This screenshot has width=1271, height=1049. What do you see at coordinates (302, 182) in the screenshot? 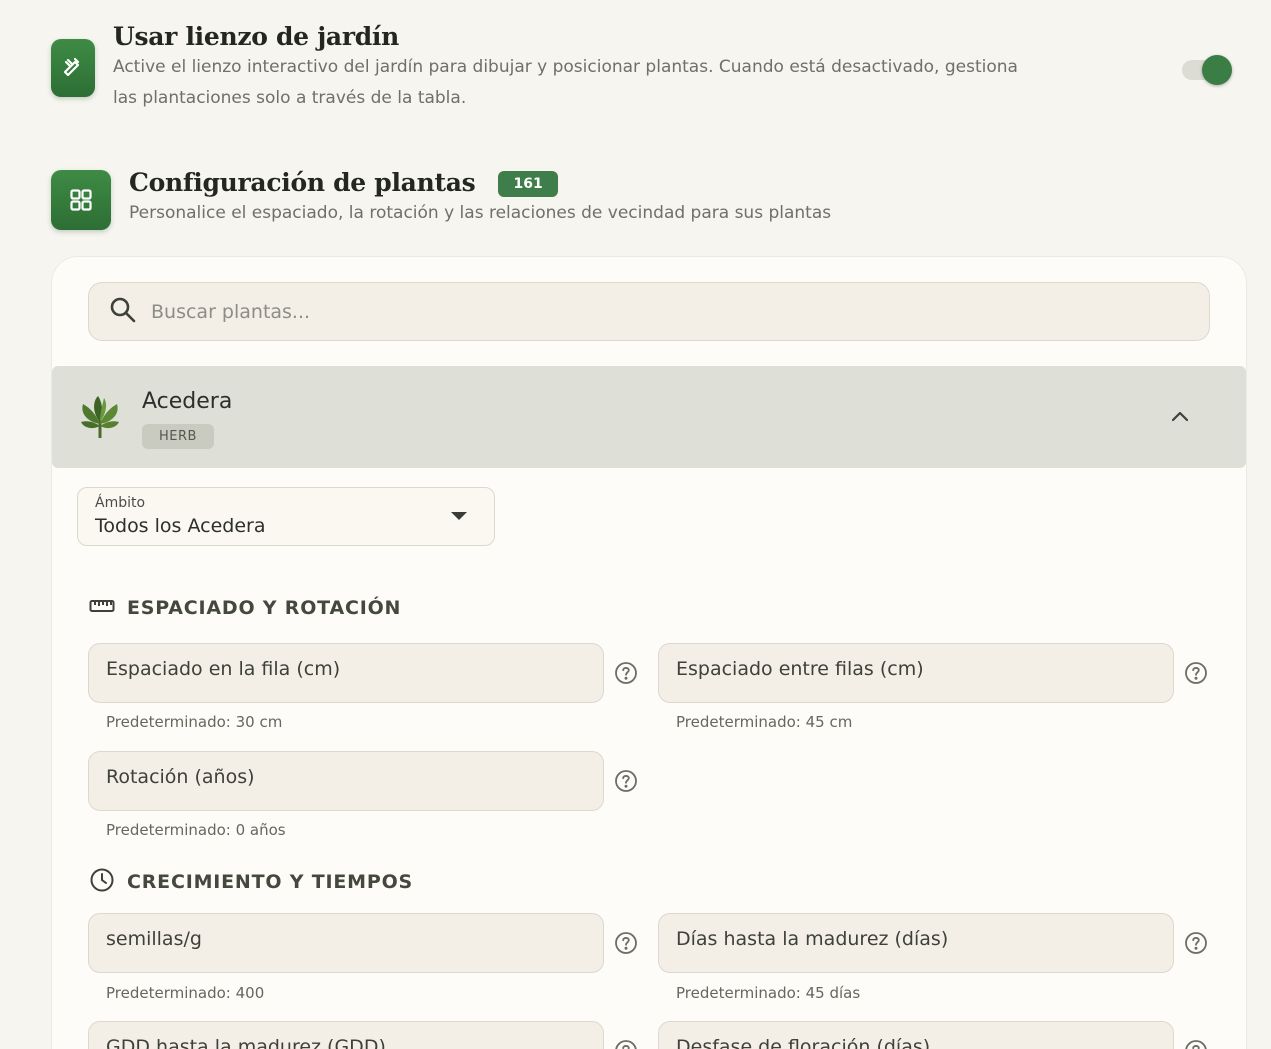
I see `plant-config-title: Configuración de plantas` at bounding box center [302, 182].